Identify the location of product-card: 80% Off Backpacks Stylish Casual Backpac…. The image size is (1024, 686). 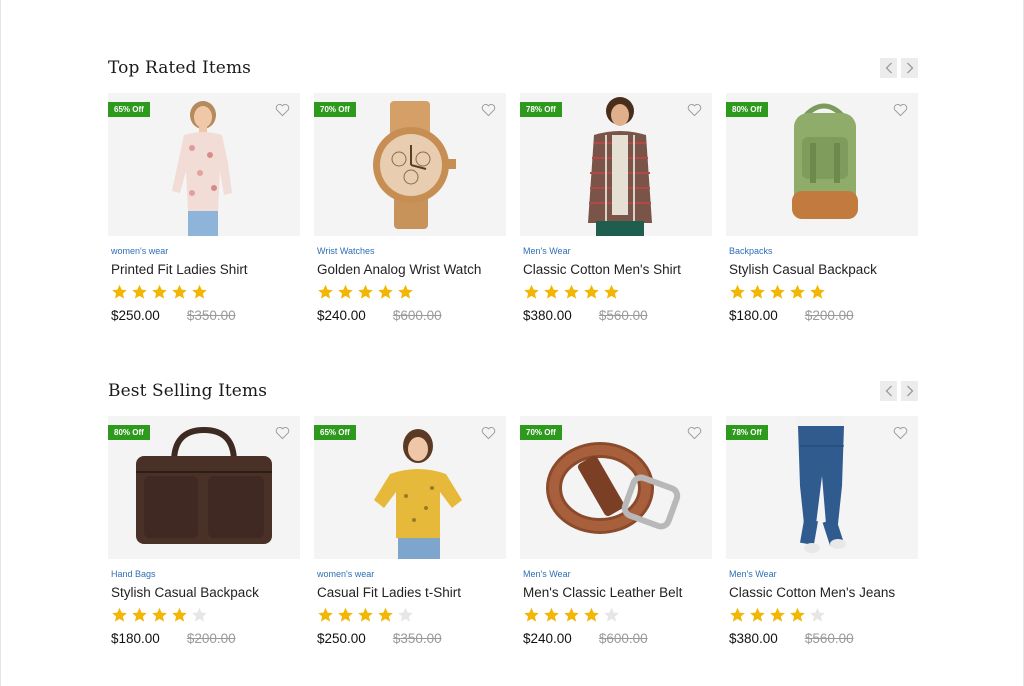
(822, 208).